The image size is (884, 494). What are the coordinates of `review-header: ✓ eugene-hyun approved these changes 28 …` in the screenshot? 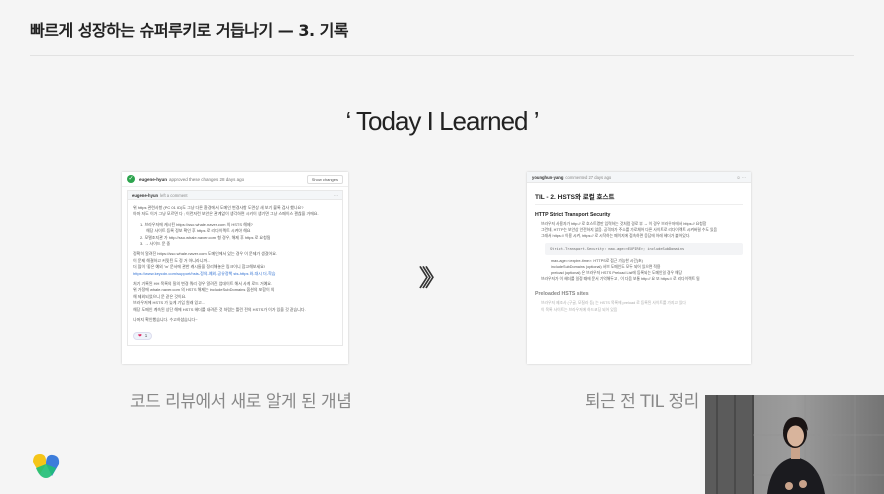 It's located at (235, 179).